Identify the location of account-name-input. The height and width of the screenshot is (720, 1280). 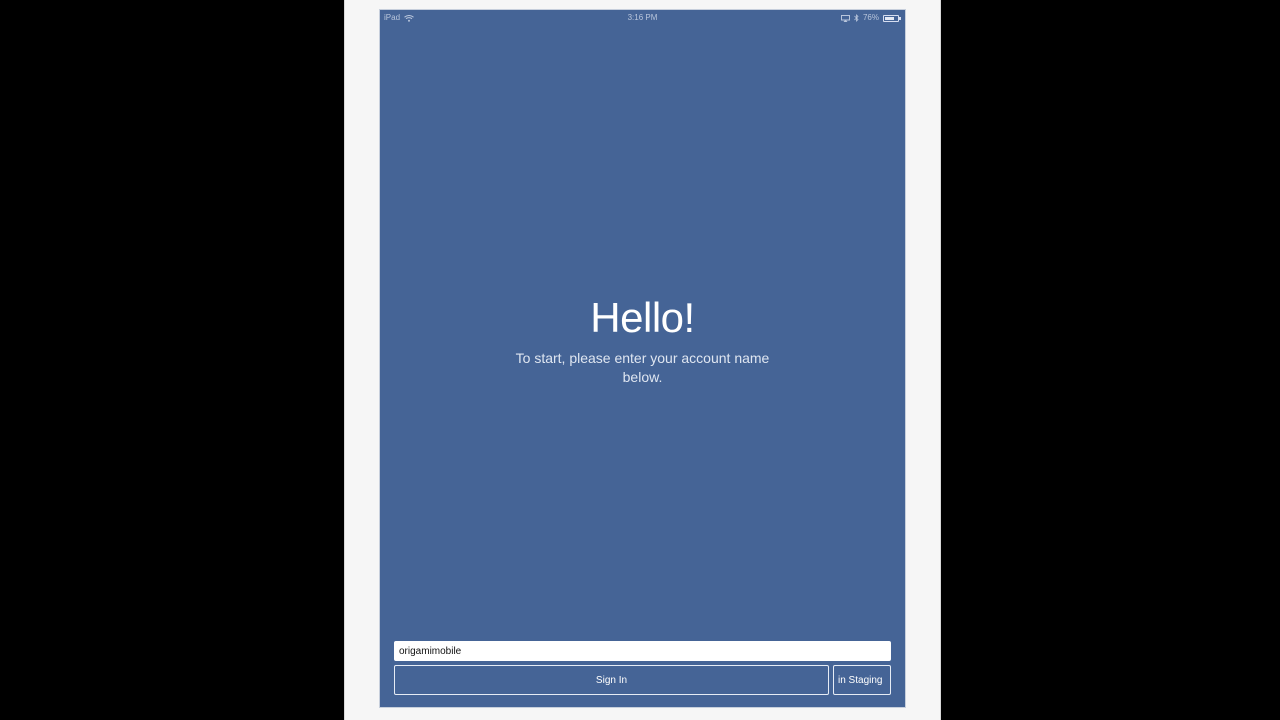
(642, 651).